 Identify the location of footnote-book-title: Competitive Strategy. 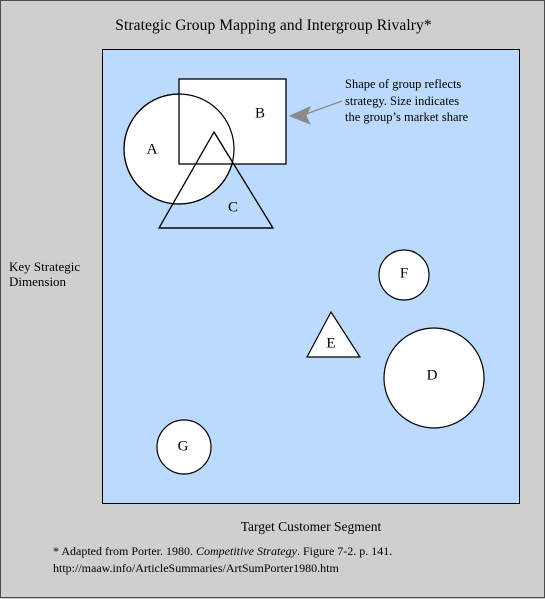
(246, 551).